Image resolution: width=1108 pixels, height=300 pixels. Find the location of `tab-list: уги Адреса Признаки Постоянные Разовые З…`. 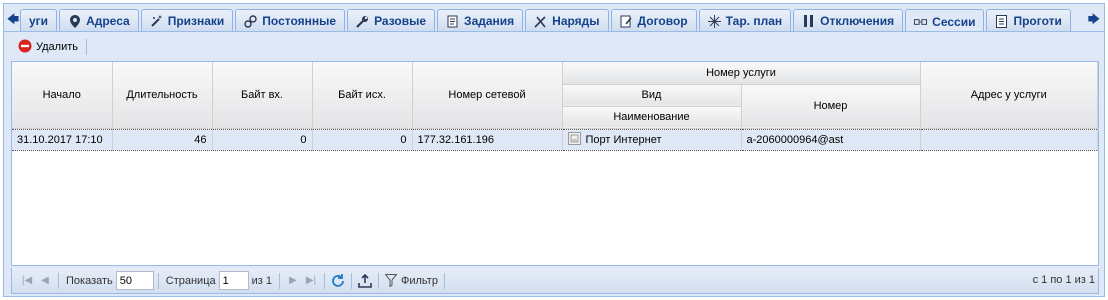

tab-list: уги Адреса Признаки Постоянные Разовые З… is located at coordinates (553, 20).